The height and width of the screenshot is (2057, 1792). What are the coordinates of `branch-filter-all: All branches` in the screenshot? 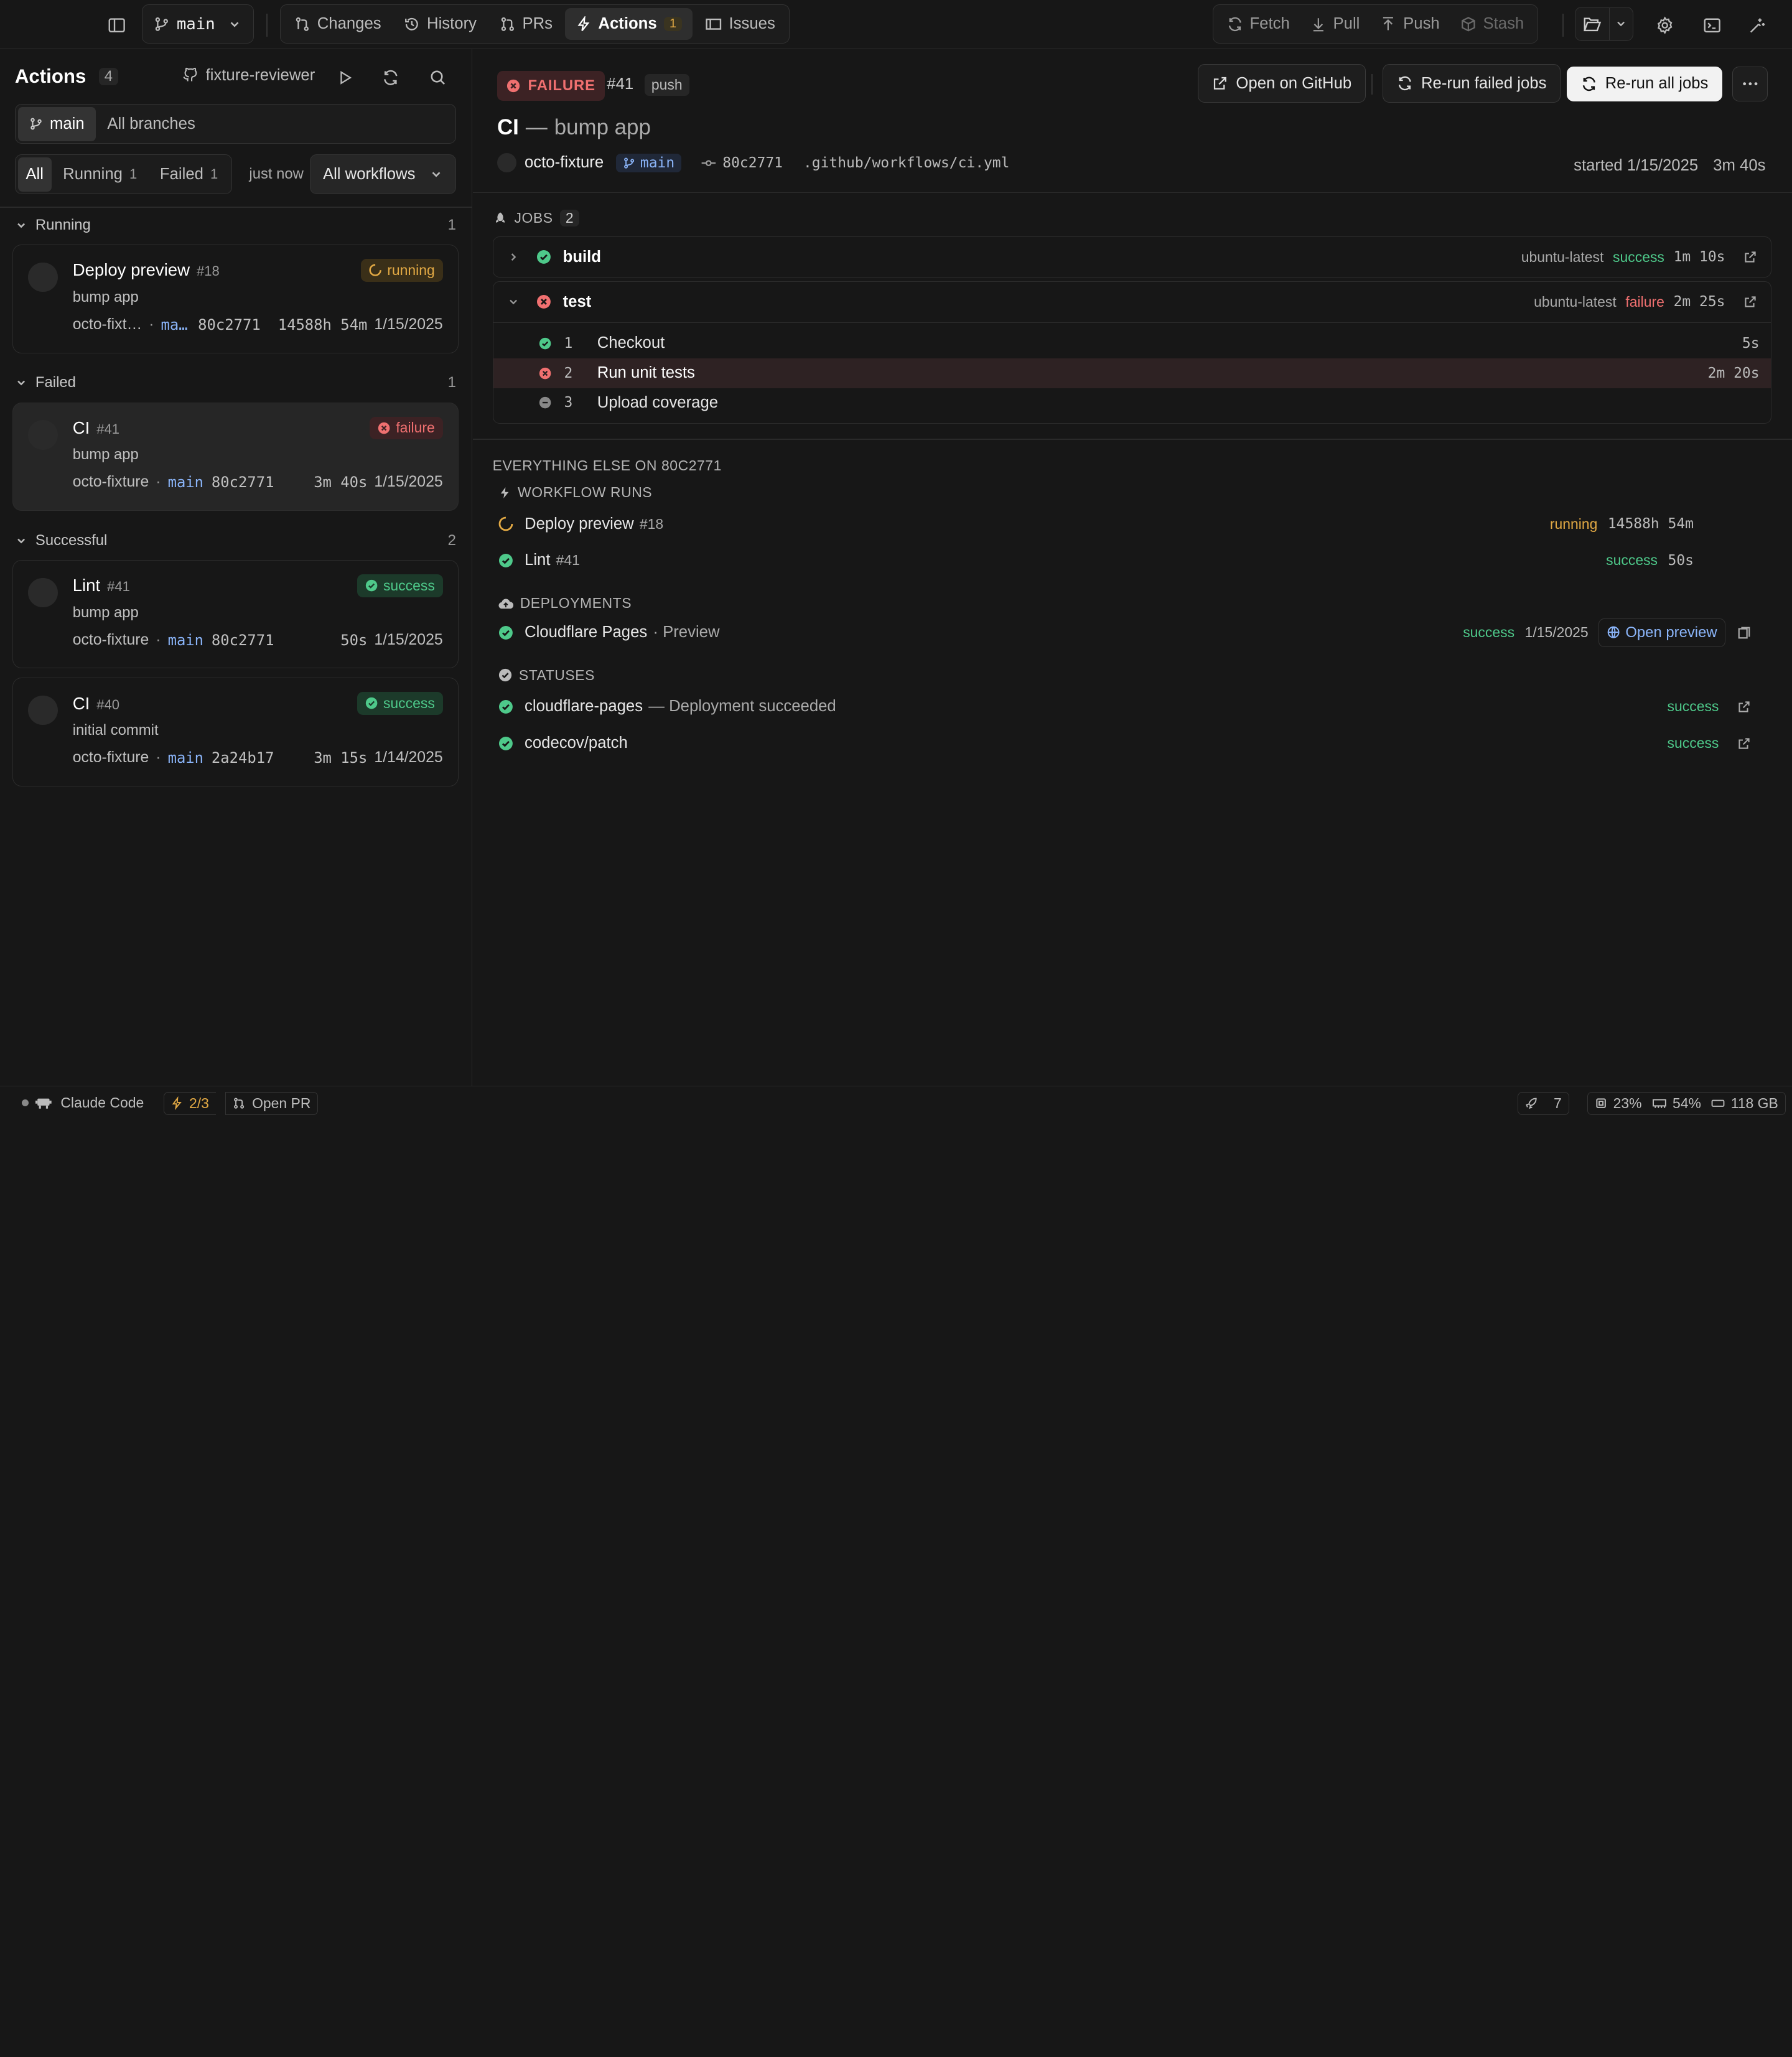 It's located at (151, 124).